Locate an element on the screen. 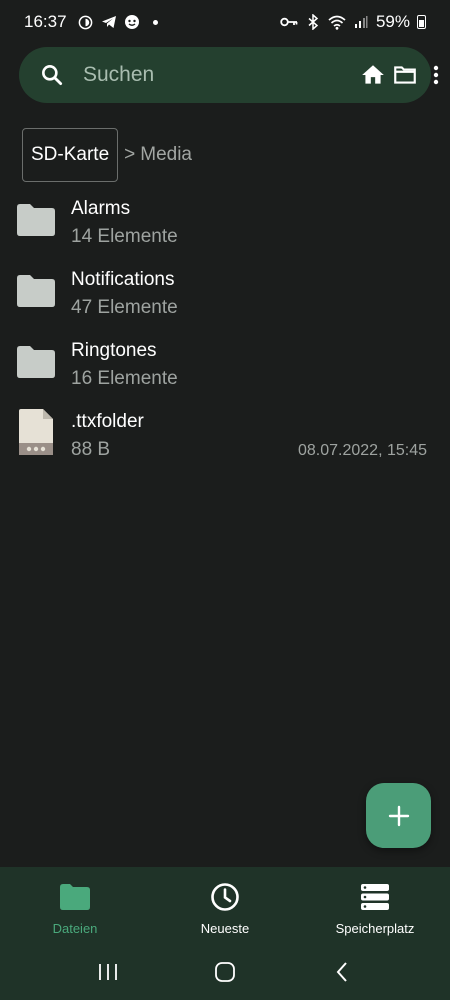 This screenshot has width=450, height=1000. status-bar: 16:37 59% is located at coordinates (225, 22).